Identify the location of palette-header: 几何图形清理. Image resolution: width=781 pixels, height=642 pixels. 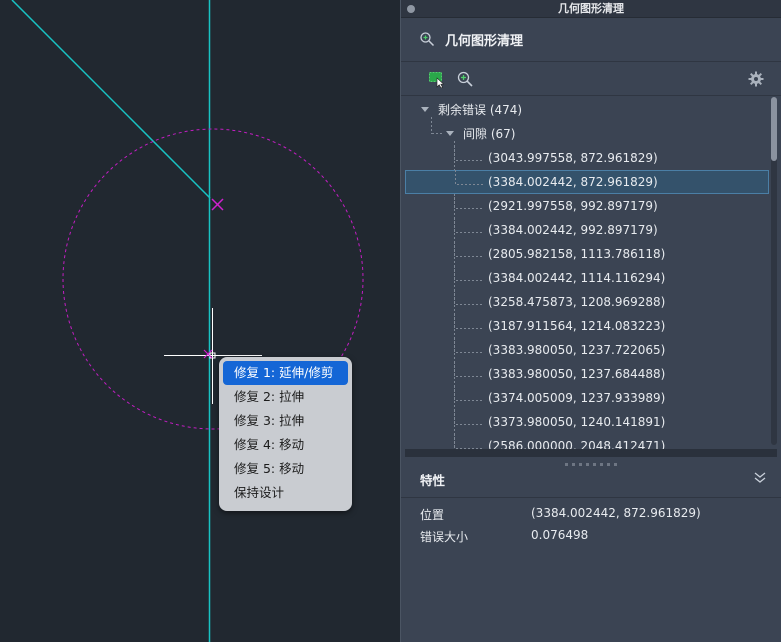
(591, 40).